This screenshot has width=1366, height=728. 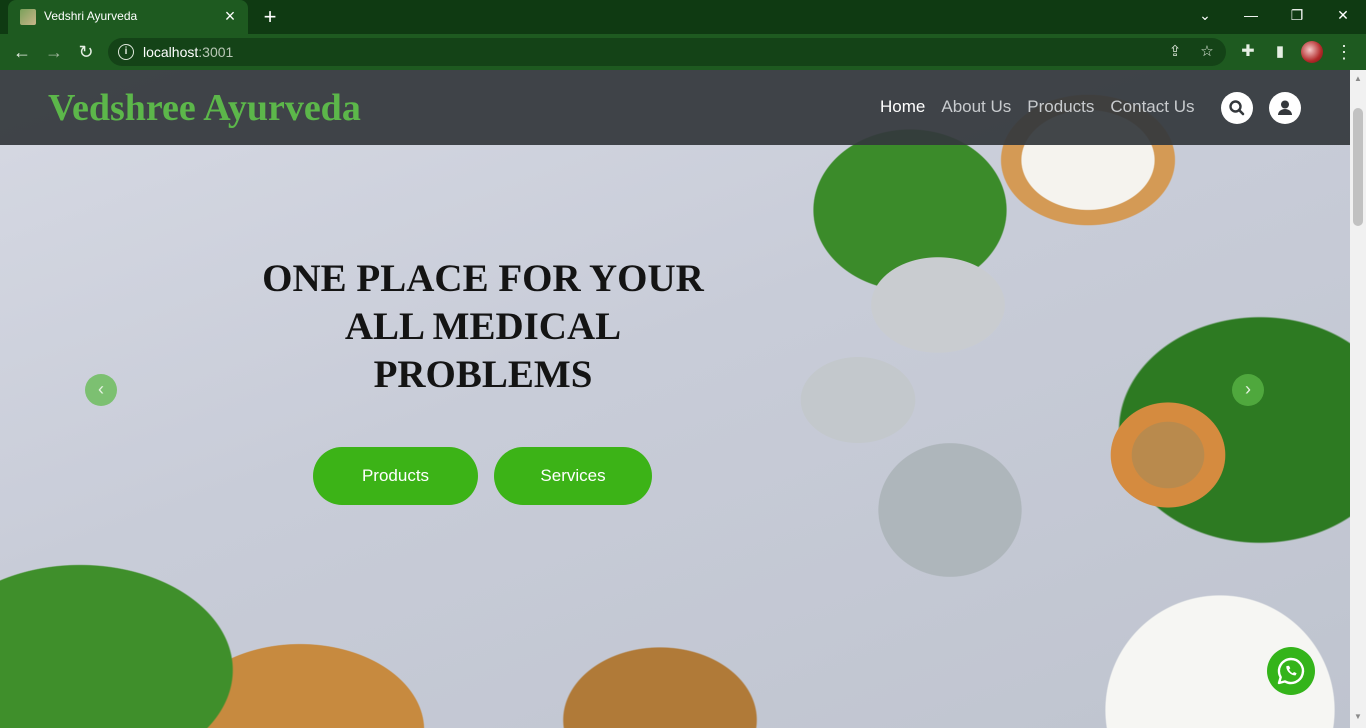 What do you see at coordinates (1297, 15) in the screenshot?
I see `restore-button: ❐` at bounding box center [1297, 15].